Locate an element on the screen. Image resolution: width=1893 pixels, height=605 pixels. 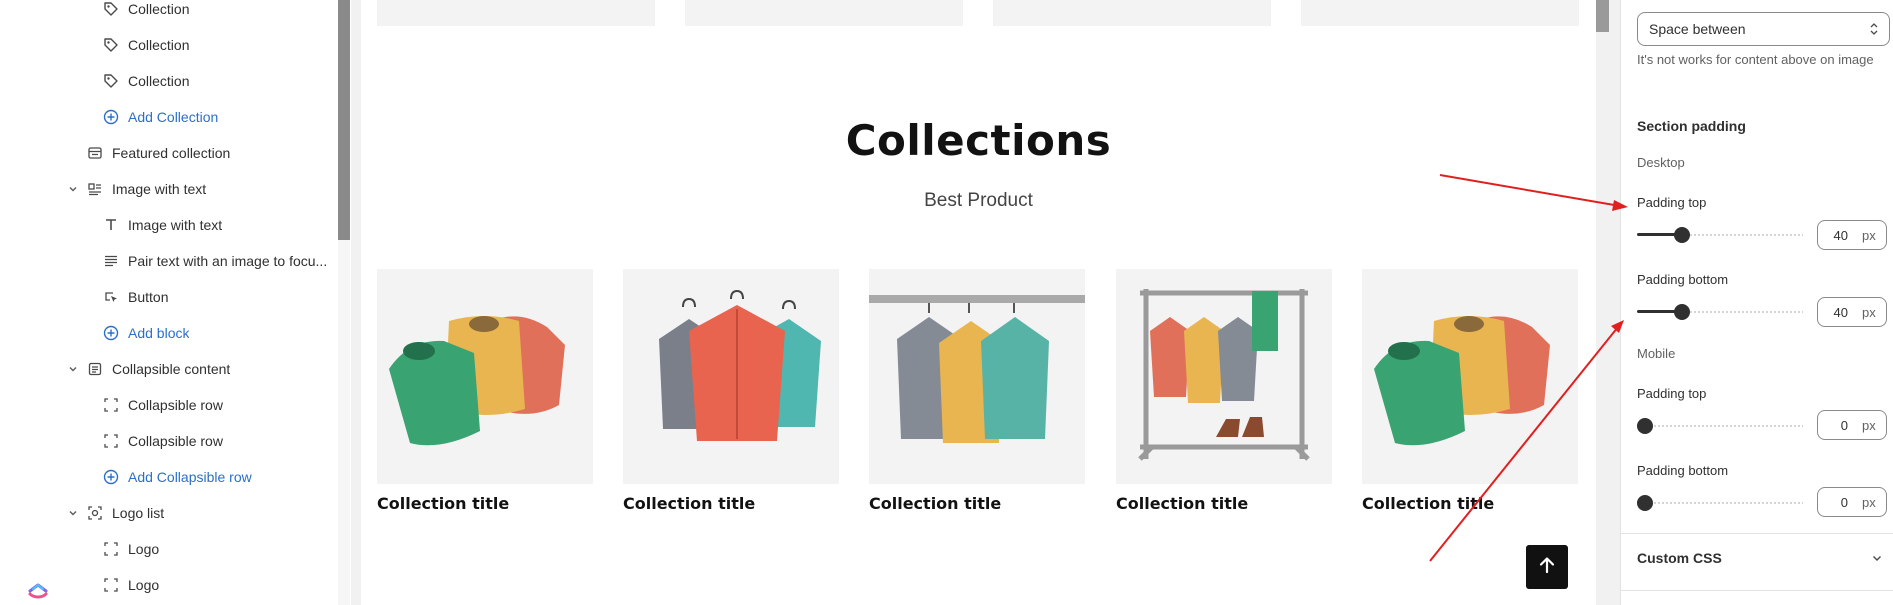
desktop-padding-bottom-label: Padding bottom is located at coordinates (1683, 279).